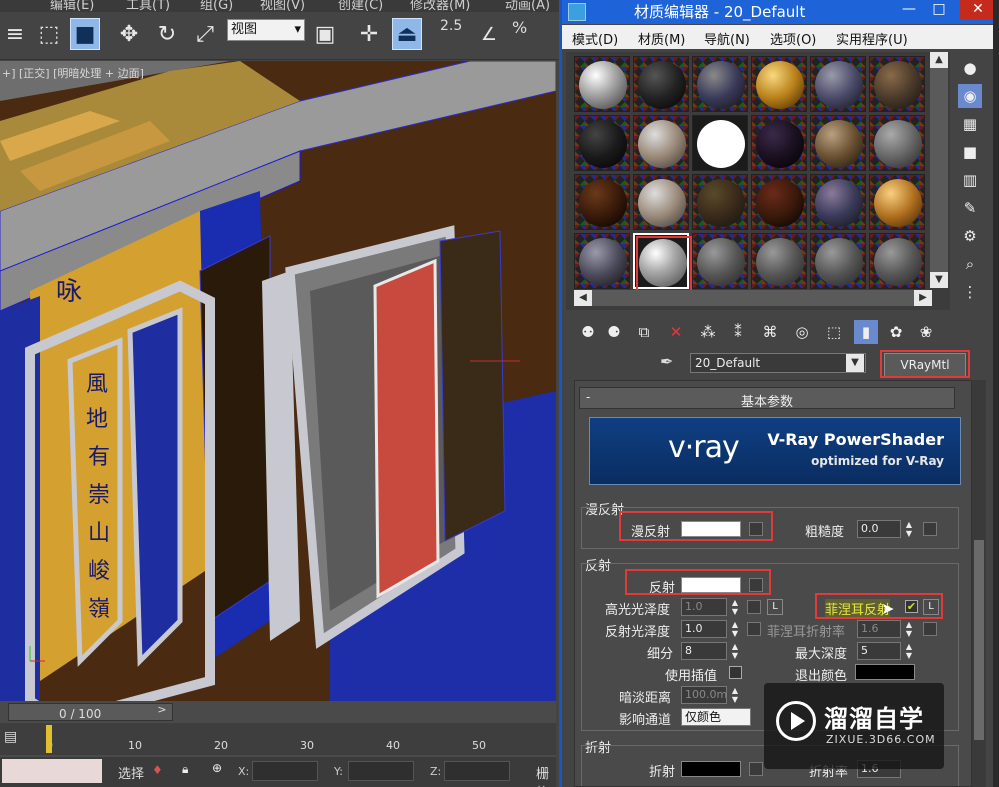 Image resolution: width=999 pixels, height=787 pixels. I want to click on scroll-down-icon: ▼, so click(939, 280).